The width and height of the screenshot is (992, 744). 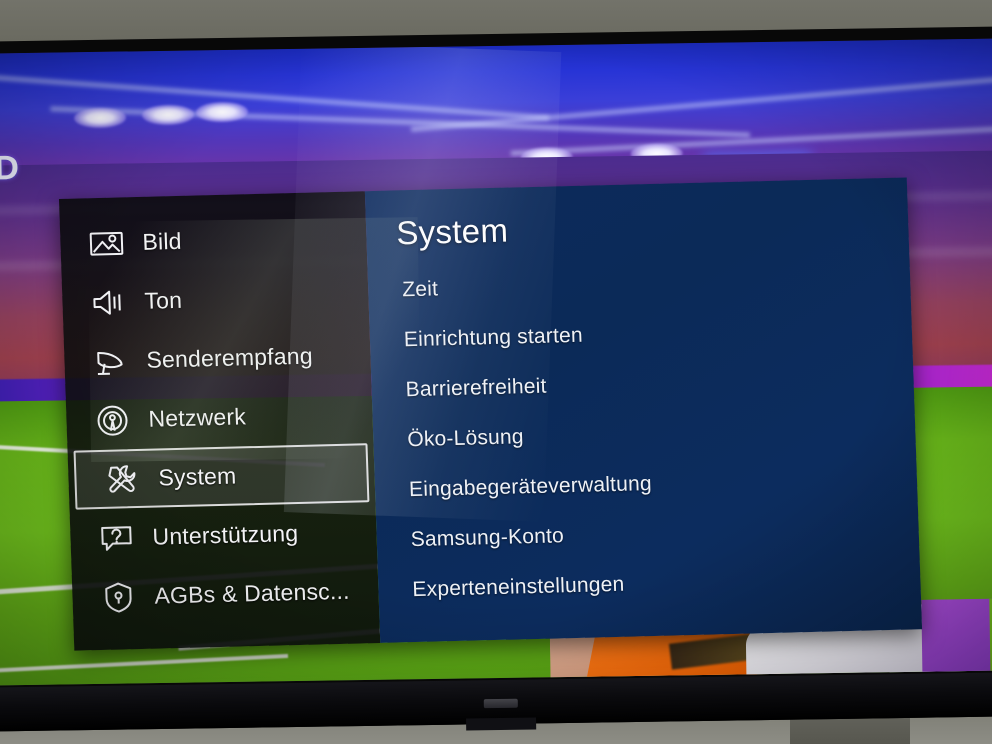 What do you see at coordinates (213, 240) in the screenshot?
I see `sidebar-item-bild: Bild` at bounding box center [213, 240].